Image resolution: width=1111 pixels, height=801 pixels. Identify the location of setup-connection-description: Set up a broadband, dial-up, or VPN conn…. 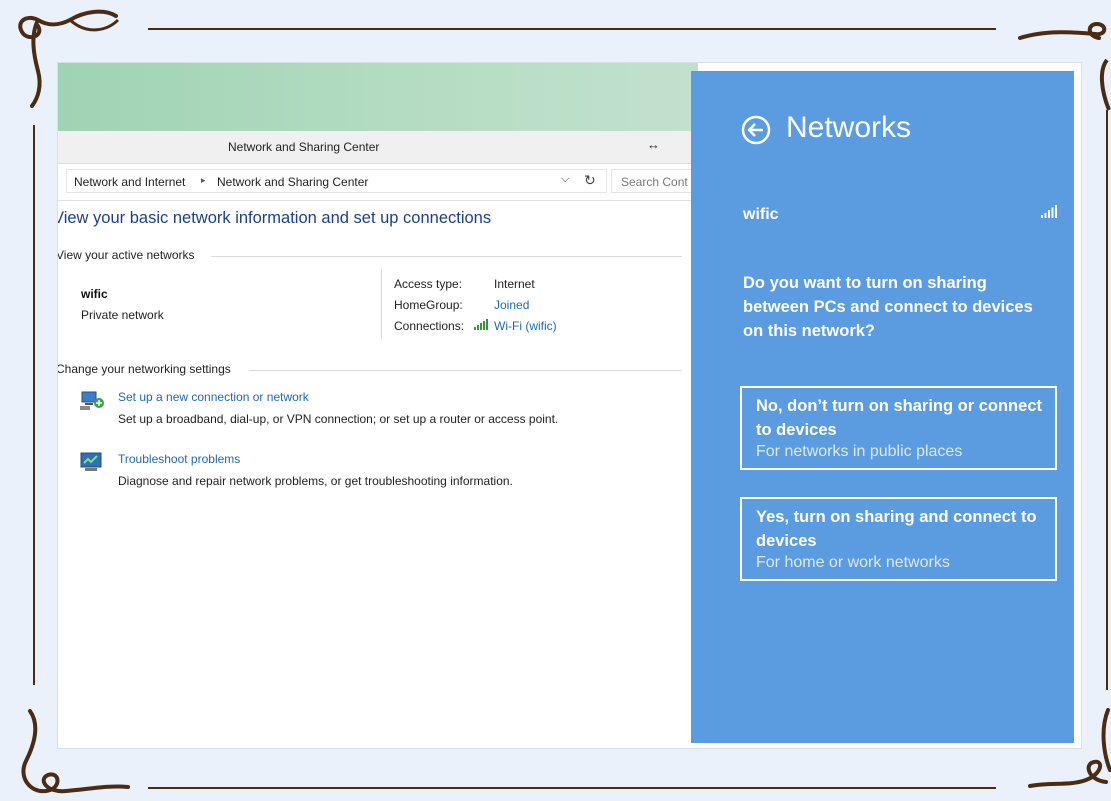
(338, 419).